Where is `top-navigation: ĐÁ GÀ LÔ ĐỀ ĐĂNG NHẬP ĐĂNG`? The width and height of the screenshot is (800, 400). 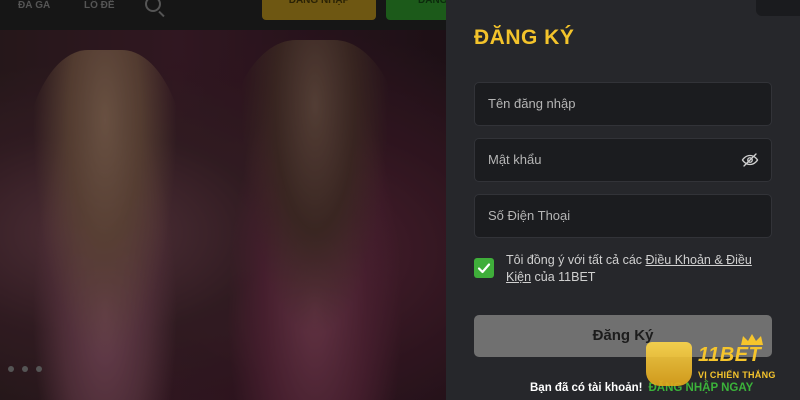
top-navigation: ĐÁ GÀ LÔ ĐỀ ĐĂNG NHẬP ĐĂNG is located at coordinates (223, 15).